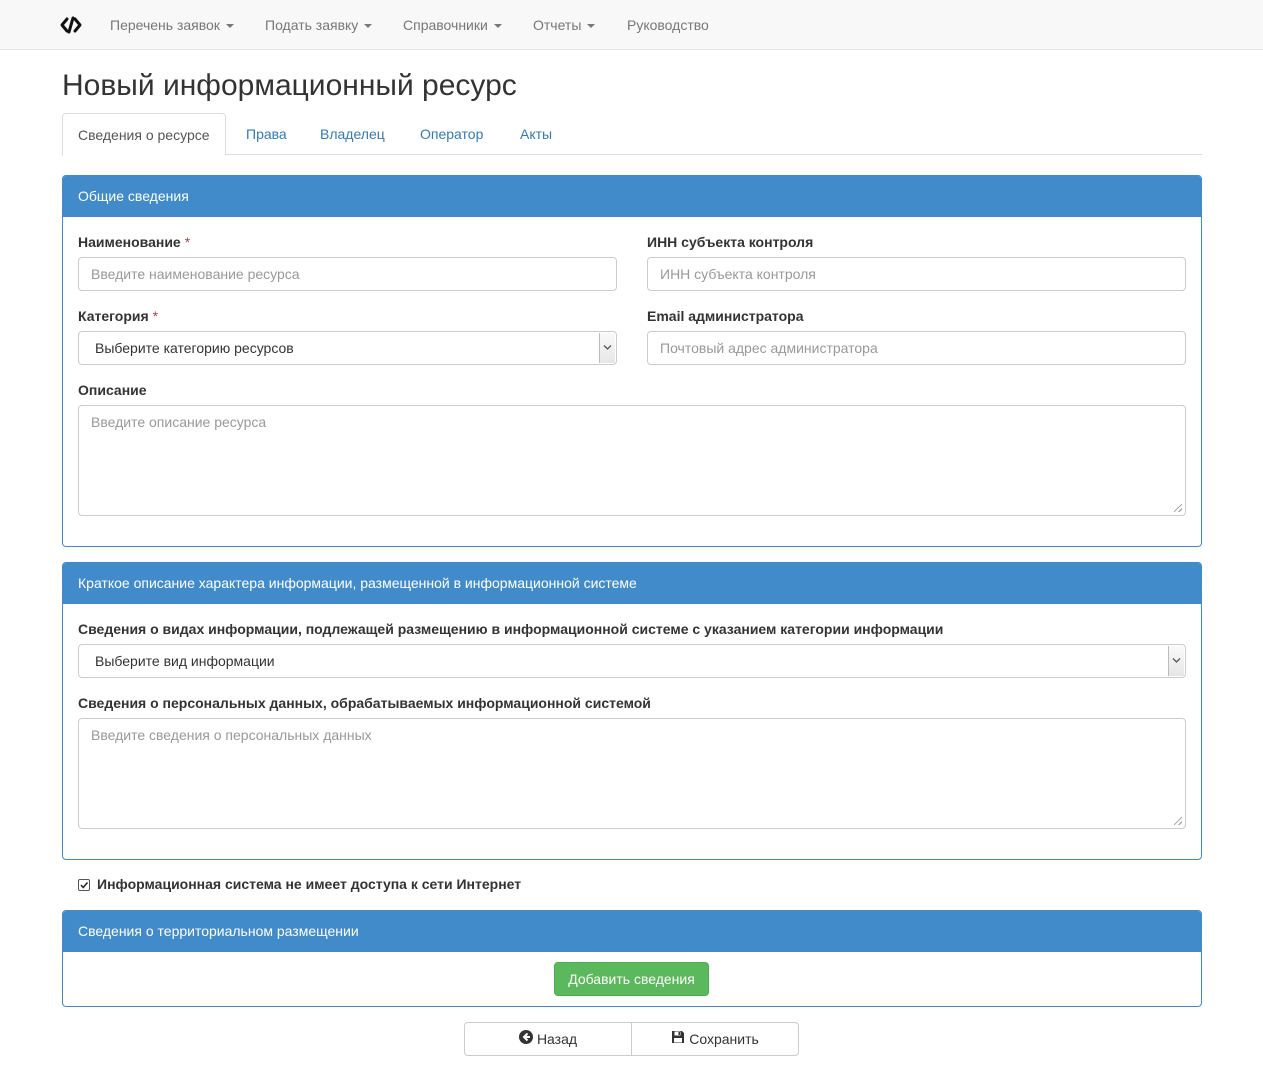  I want to click on nav-requests-list: Перечень заявок, so click(172, 25).